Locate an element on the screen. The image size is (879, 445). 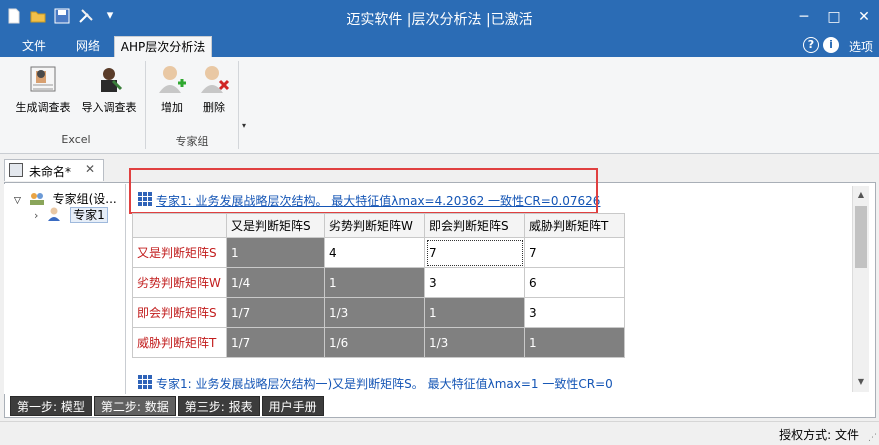
tab-ahp: AHP层次分析法 is located at coordinates (163, 46).